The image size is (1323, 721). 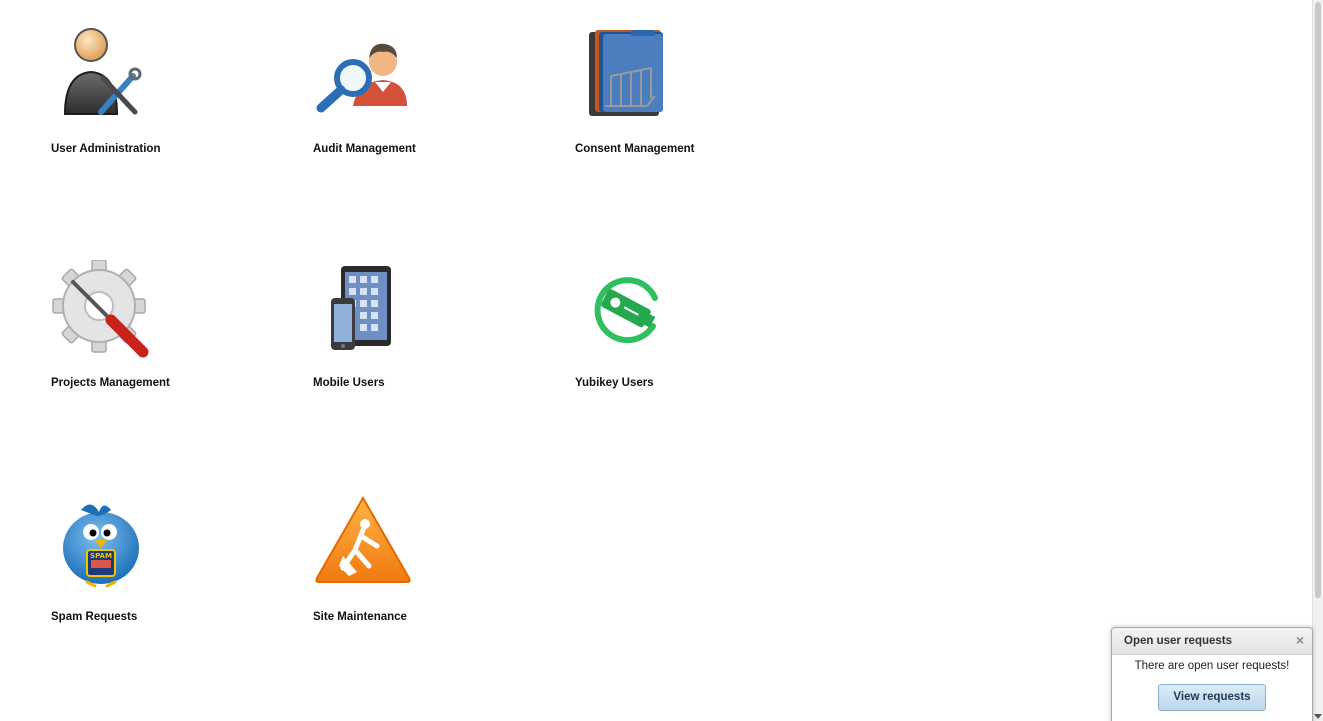 I want to click on tile-site-maintenance: Site Maintenance, so click(x=413, y=564).